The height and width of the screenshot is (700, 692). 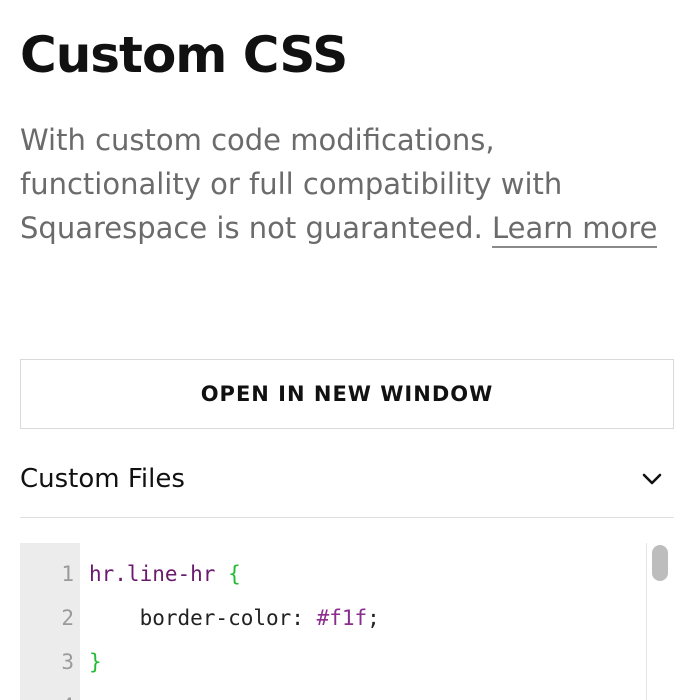 What do you see at coordinates (373, 618) in the screenshot?
I see `css-semicolon: ;` at bounding box center [373, 618].